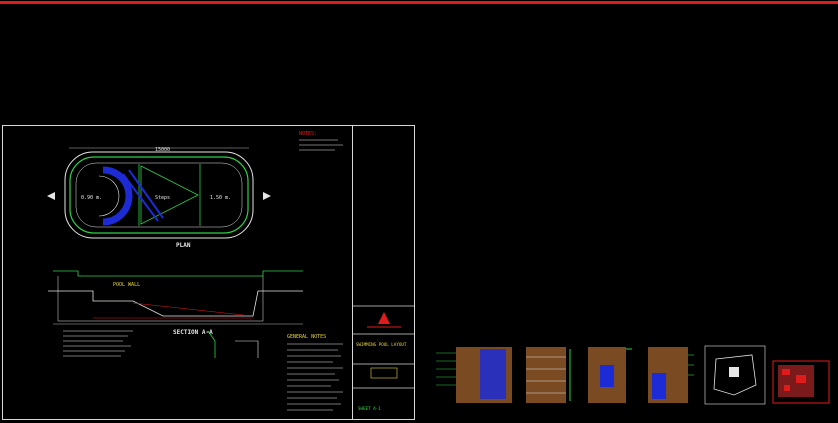 The height and width of the screenshot is (423, 838). What do you see at coordinates (162, 150) in the screenshot?
I see `plan-dim-top: 15000` at bounding box center [162, 150].